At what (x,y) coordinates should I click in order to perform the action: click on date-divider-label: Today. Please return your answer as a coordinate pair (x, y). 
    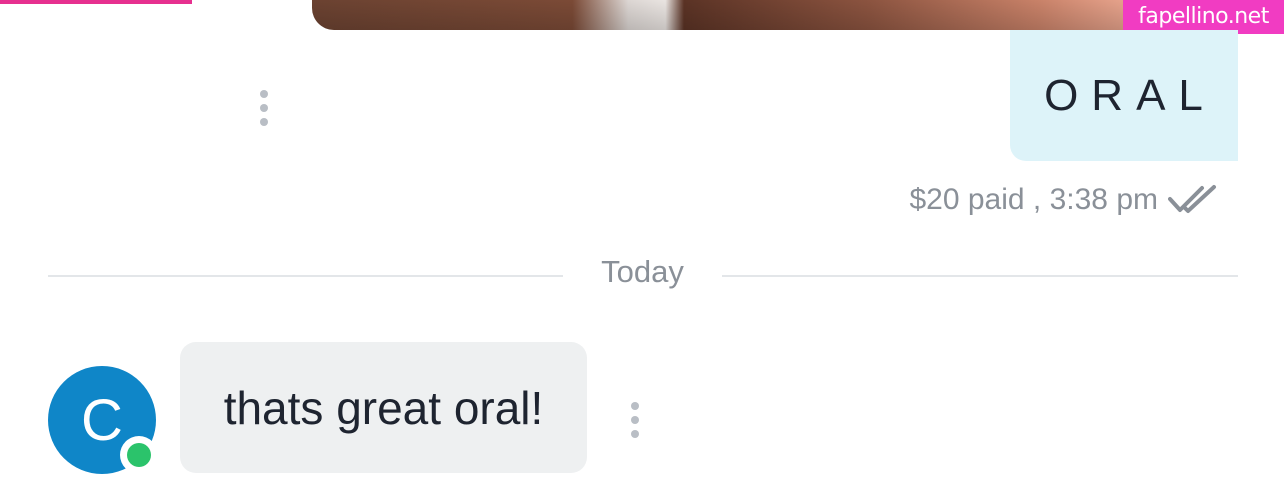
    Looking at the image, I should click on (642, 271).